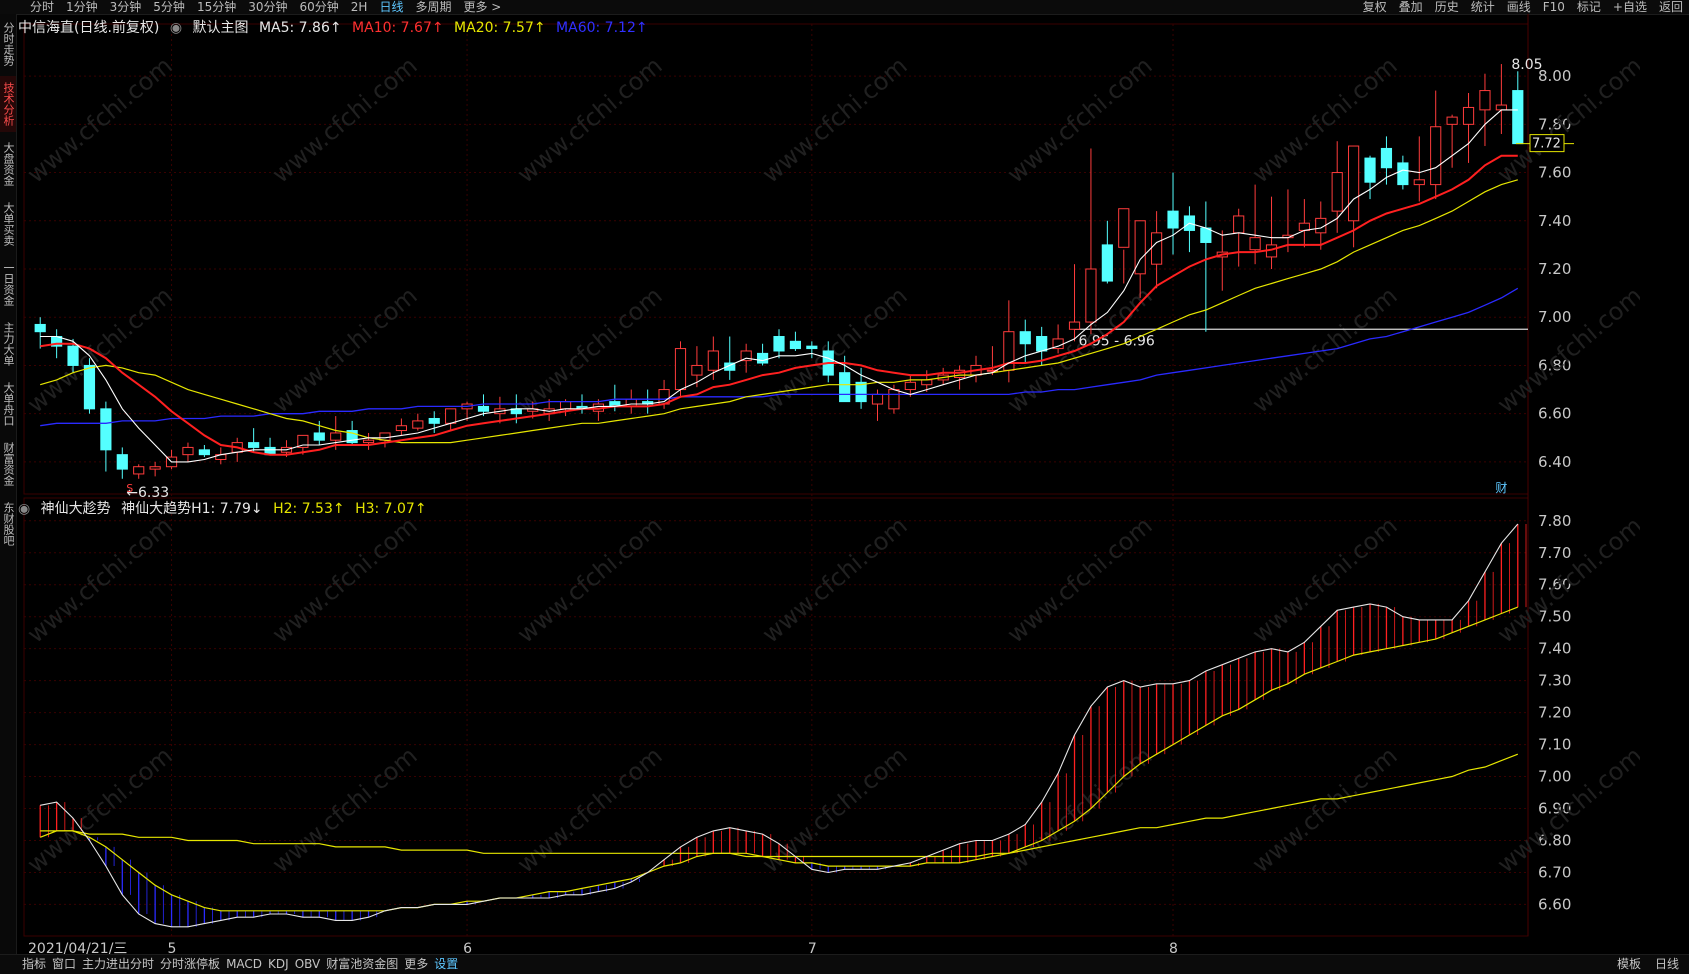  I want to click on left-tab-4: 一日资金, so click(8, 284).